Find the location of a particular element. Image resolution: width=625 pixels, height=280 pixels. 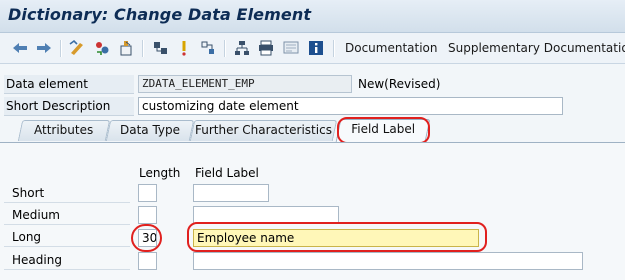

other-object-icon is located at coordinates (102, 48).